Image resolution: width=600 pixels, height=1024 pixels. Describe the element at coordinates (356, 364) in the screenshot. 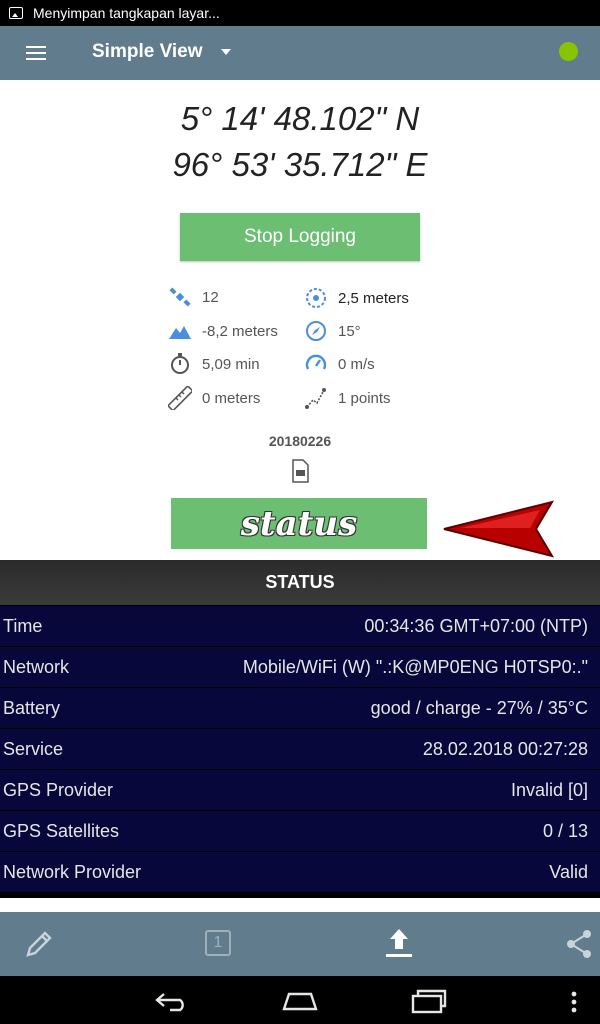

I see `speed-value: 0 m/s` at that location.